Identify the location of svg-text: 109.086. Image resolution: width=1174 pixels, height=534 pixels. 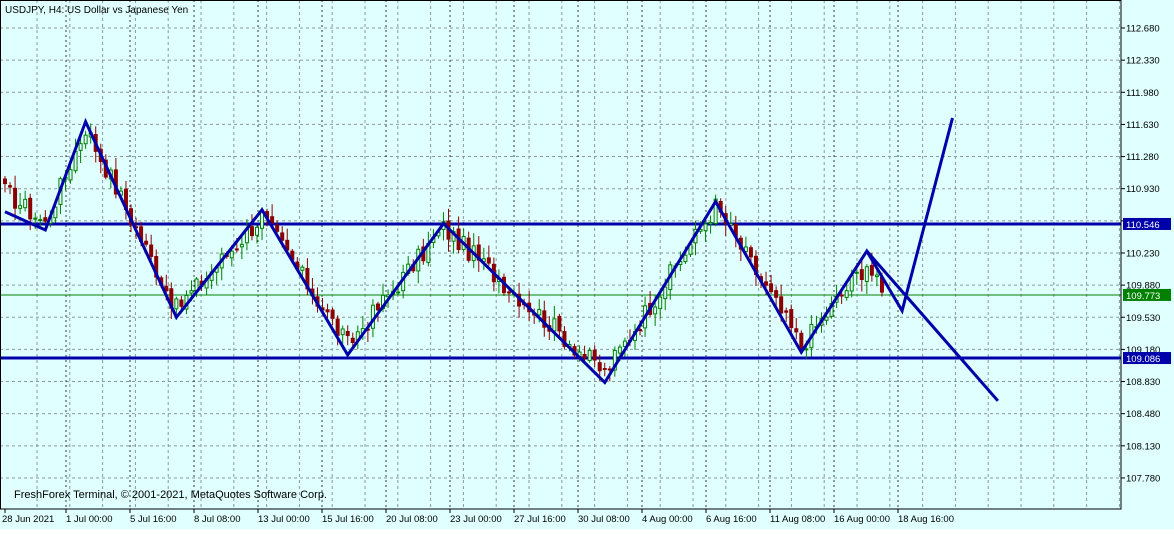
(1143, 359).